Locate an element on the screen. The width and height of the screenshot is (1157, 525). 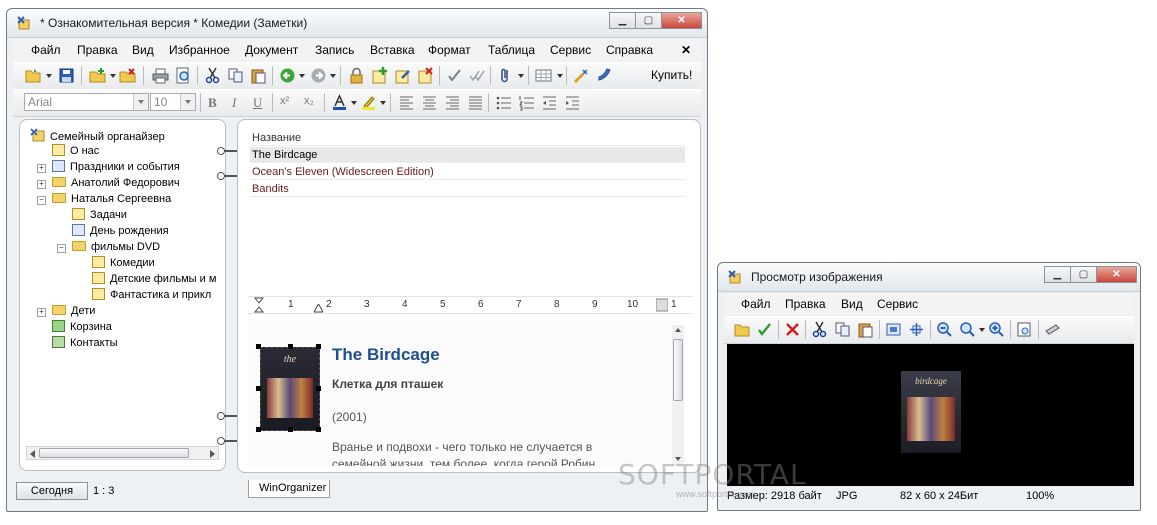
tree-root: Семейный органайзер is located at coordinates (97, 135).